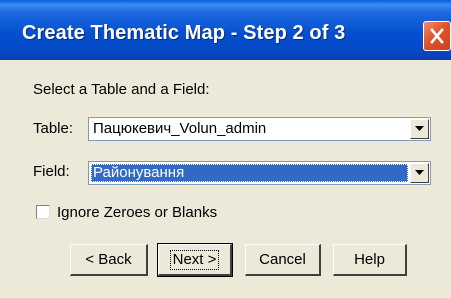 The width and height of the screenshot is (451, 298). I want to click on table-dropdown-button, so click(419, 129).